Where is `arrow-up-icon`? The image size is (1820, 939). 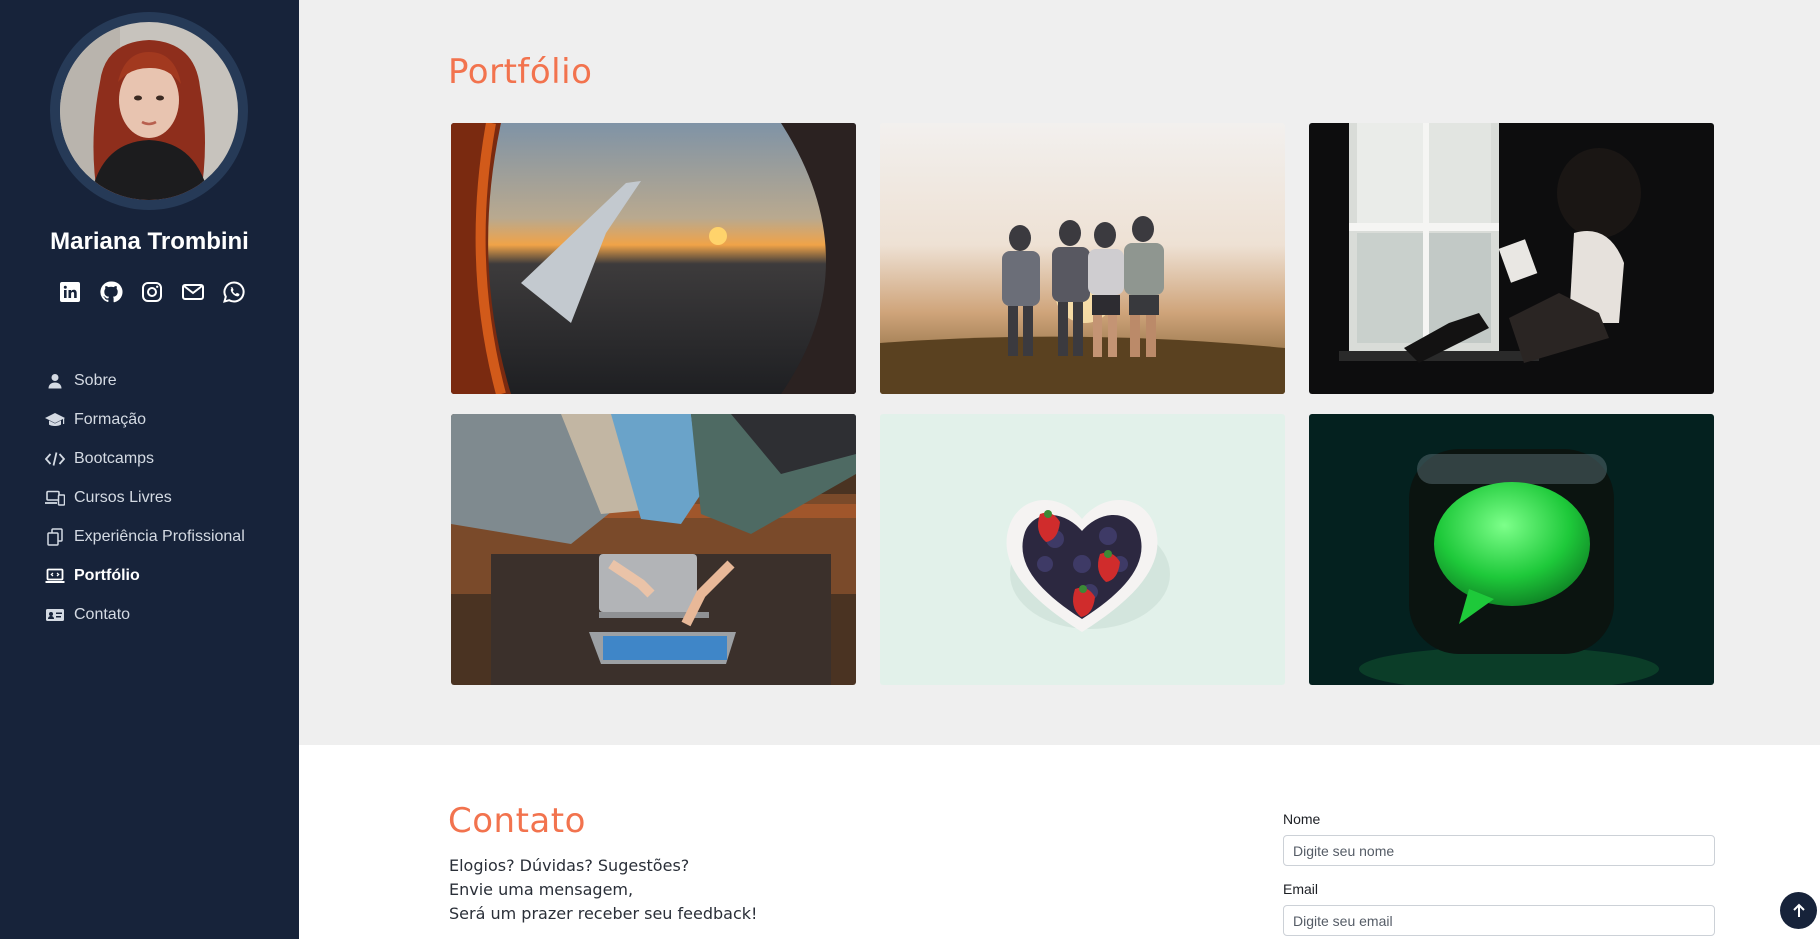 arrow-up-icon is located at coordinates (1798, 910).